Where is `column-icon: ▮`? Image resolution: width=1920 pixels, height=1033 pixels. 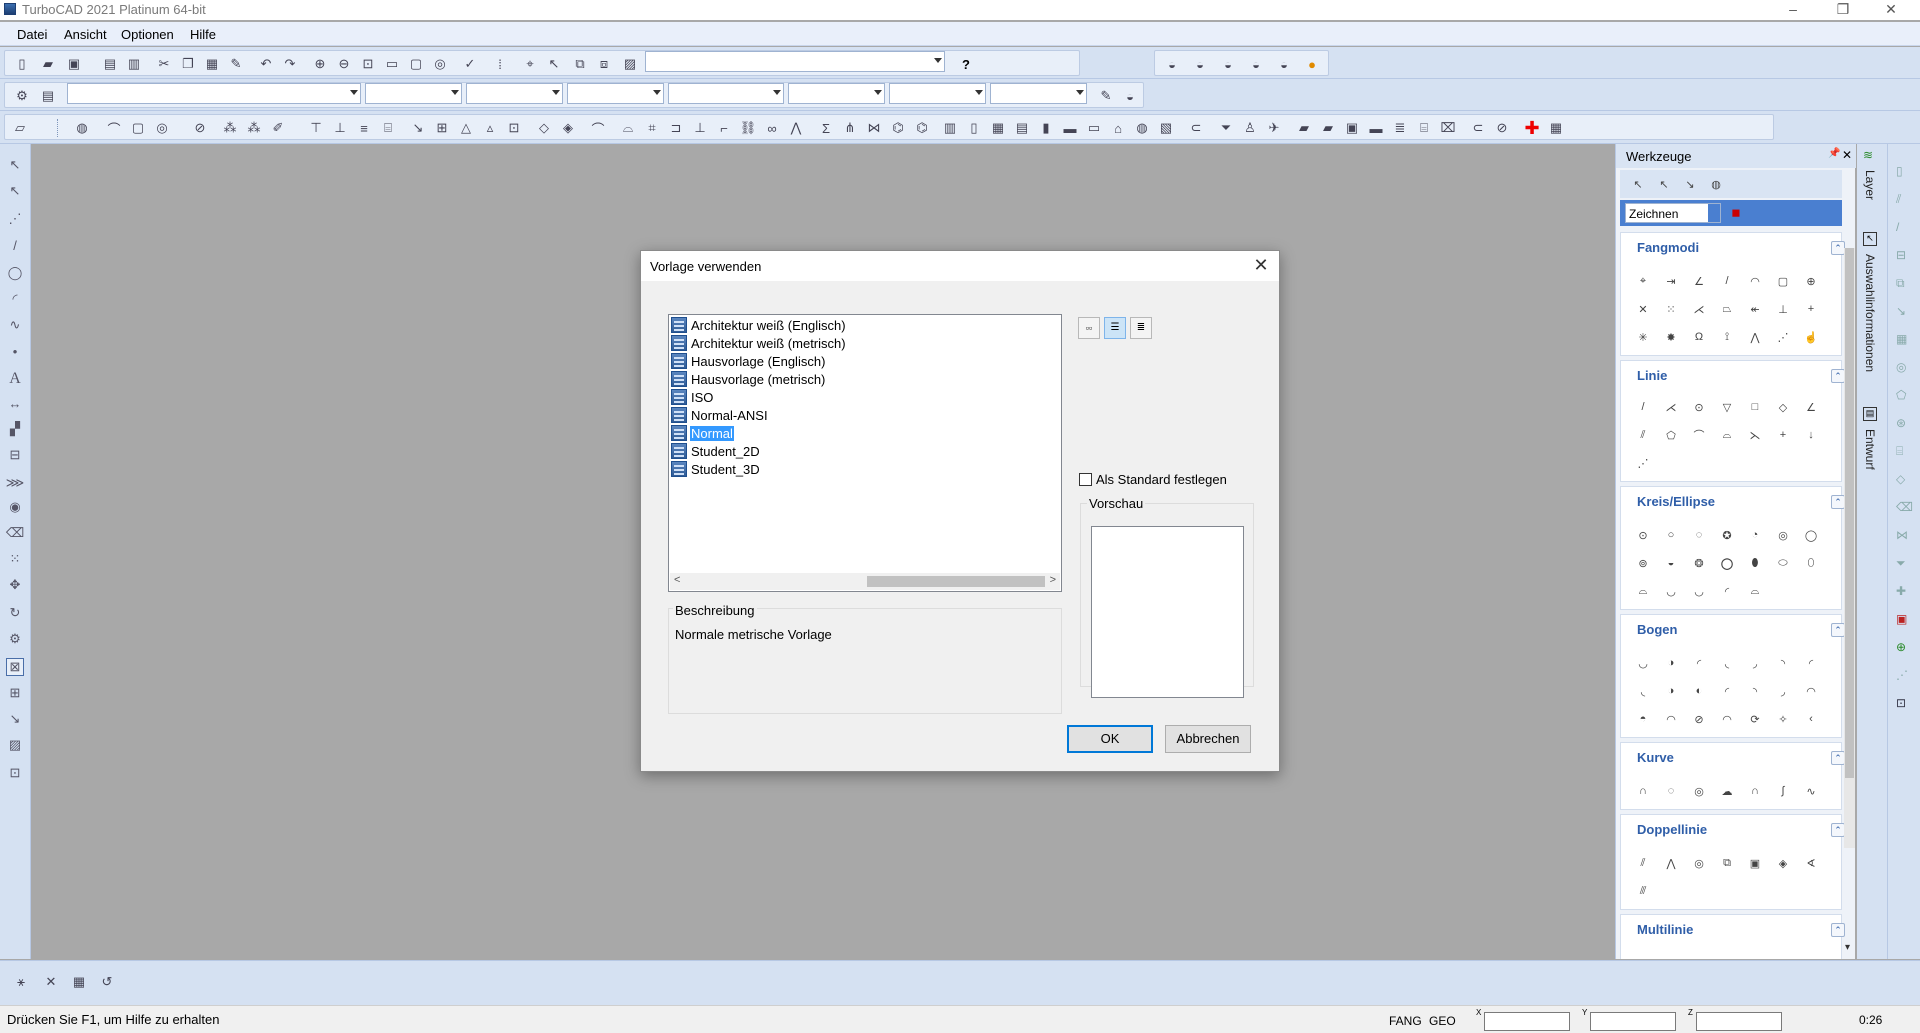
column-icon: ▮ is located at coordinates (1046, 128).